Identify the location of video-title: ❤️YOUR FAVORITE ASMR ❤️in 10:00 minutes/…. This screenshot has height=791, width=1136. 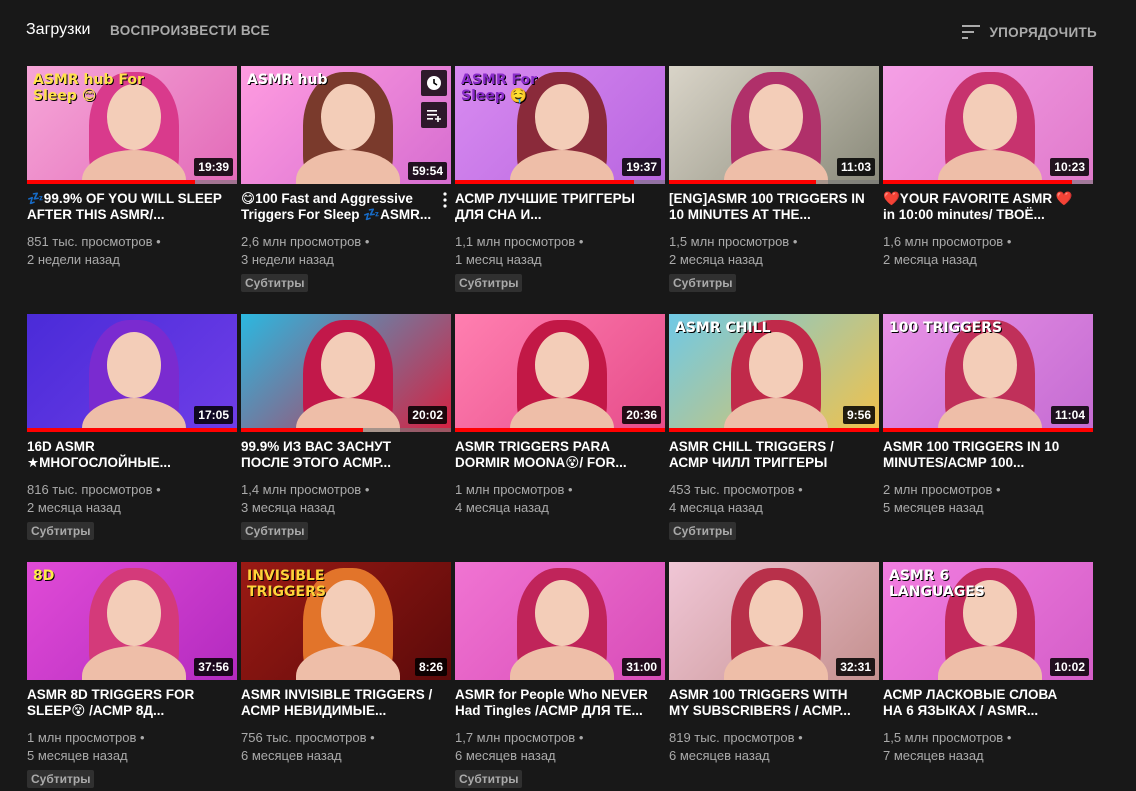
(988, 208).